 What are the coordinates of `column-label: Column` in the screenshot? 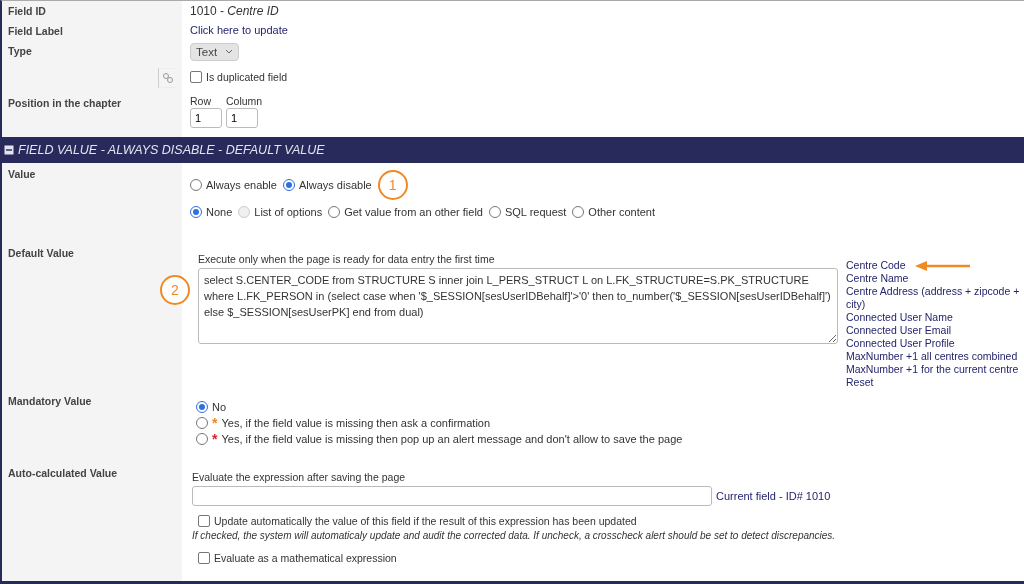 It's located at (244, 101).